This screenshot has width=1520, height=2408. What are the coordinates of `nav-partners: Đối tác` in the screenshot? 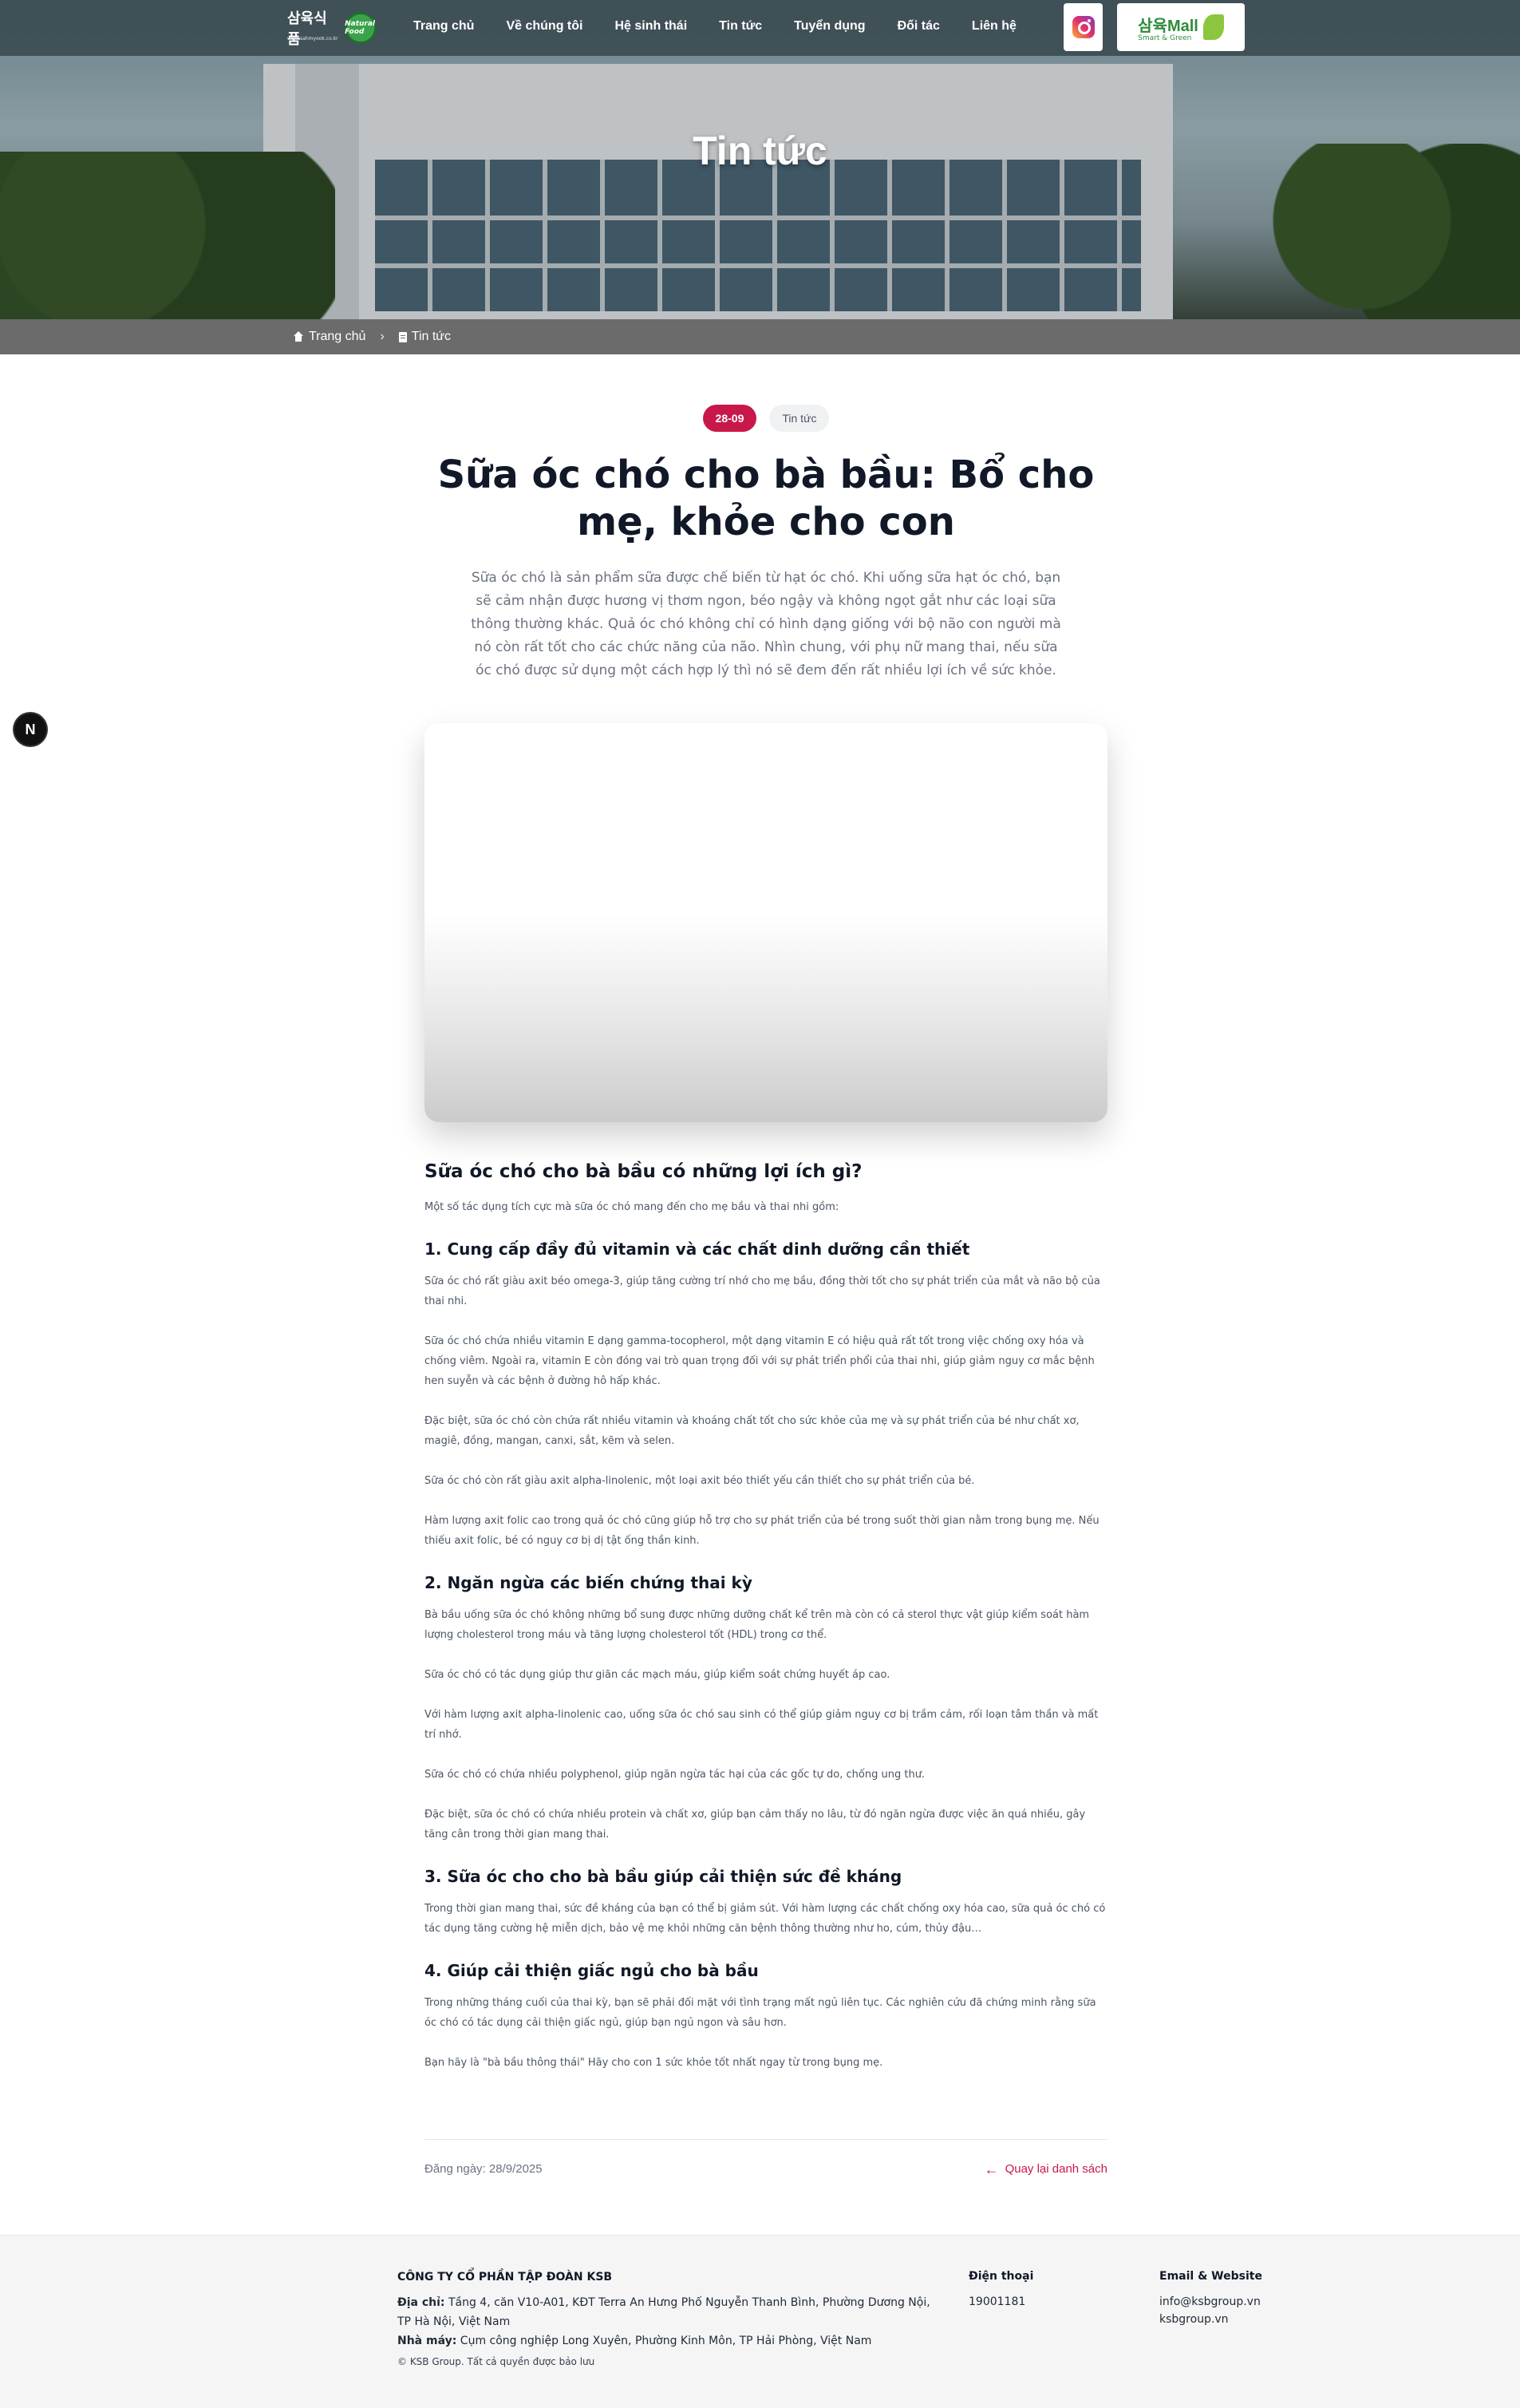 It's located at (919, 26).